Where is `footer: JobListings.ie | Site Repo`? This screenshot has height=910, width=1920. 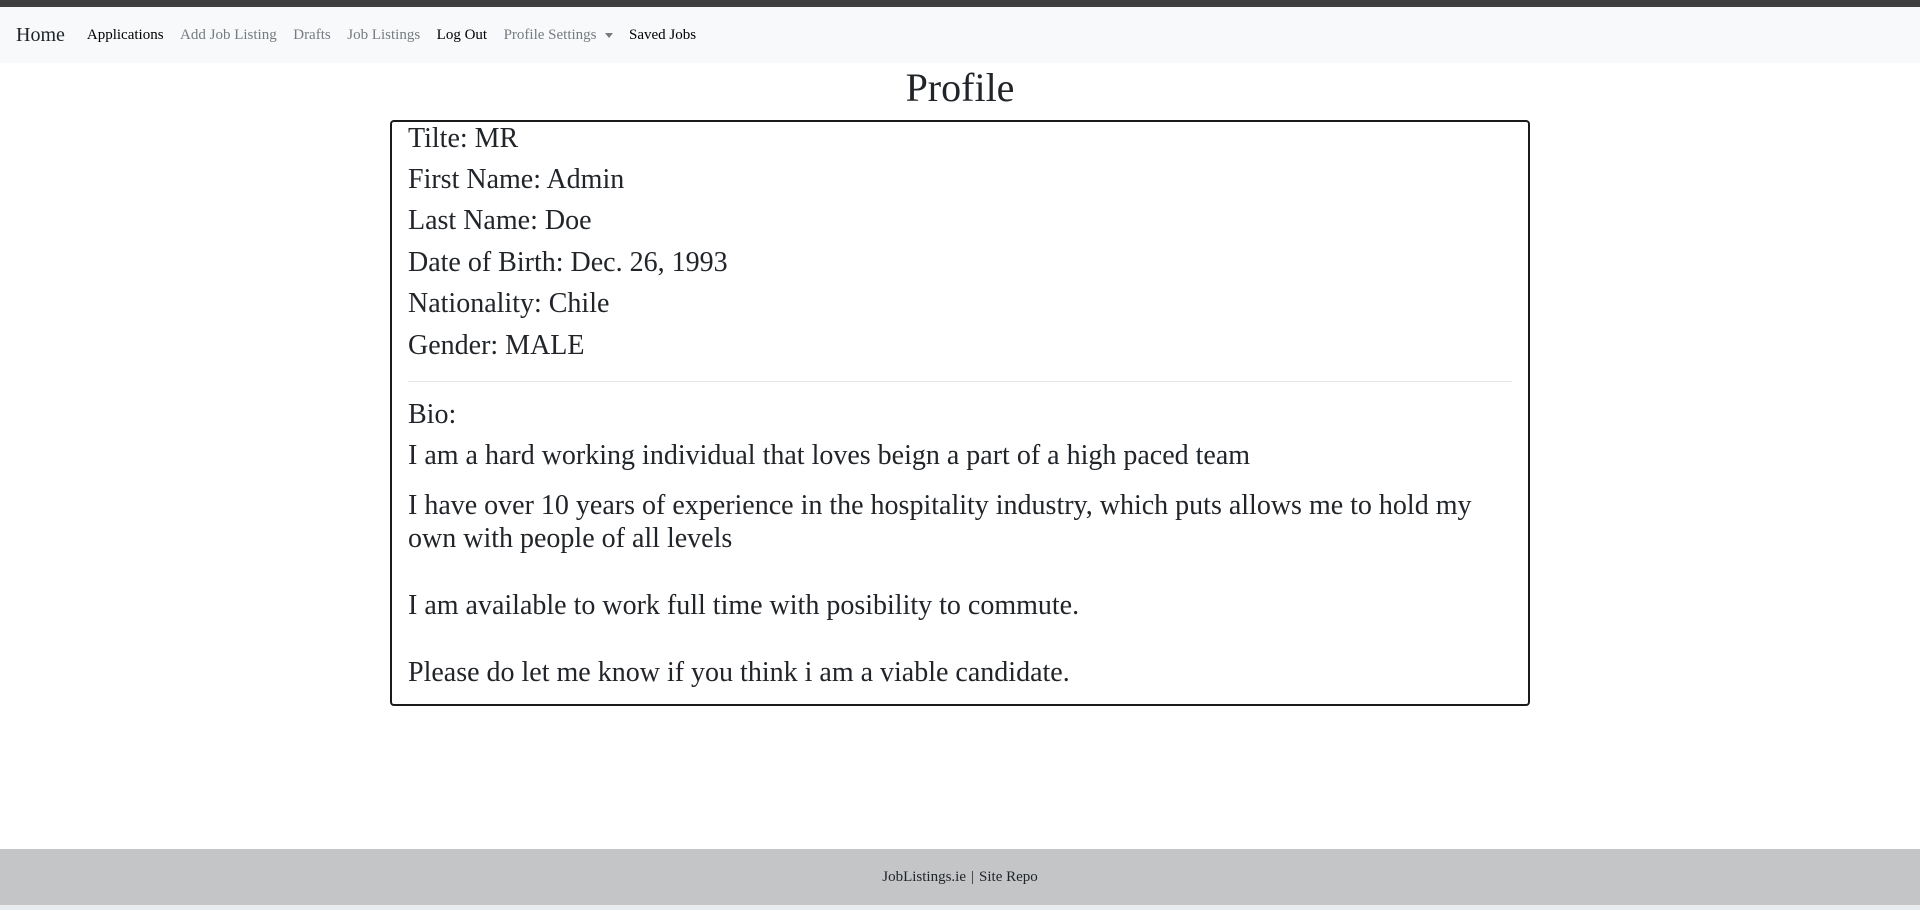
footer: JobListings.ie | Site Repo is located at coordinates (960, 877).